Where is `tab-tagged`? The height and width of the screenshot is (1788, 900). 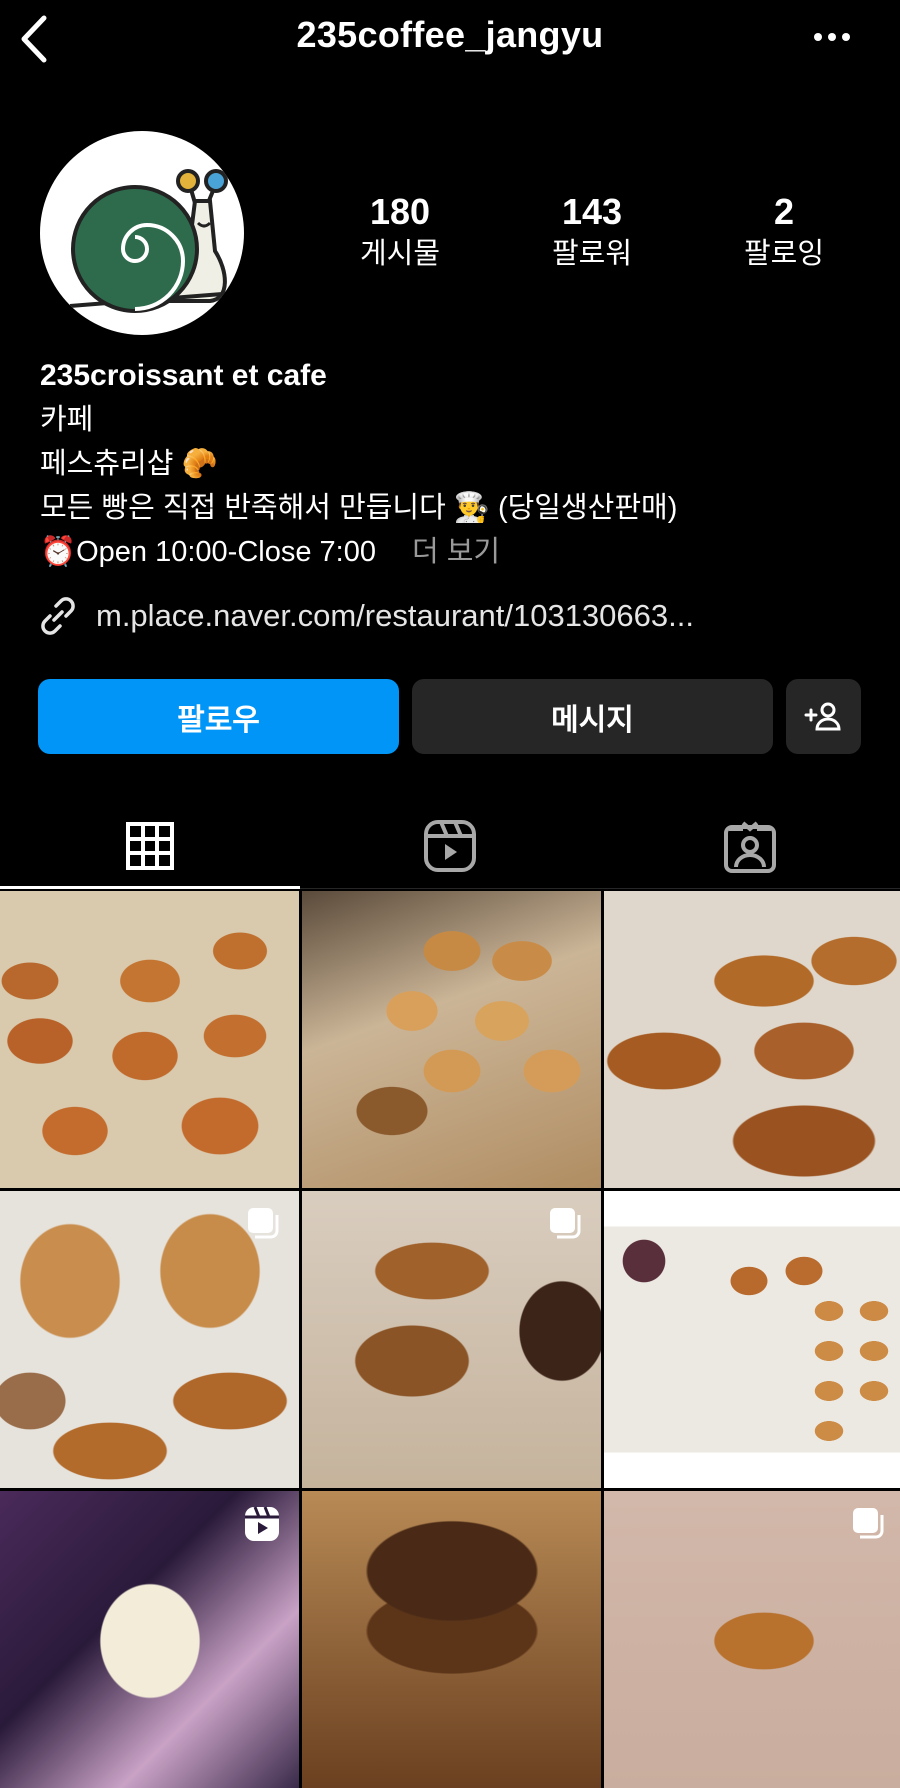 tab-tagged is located at coordinates (750, 846).